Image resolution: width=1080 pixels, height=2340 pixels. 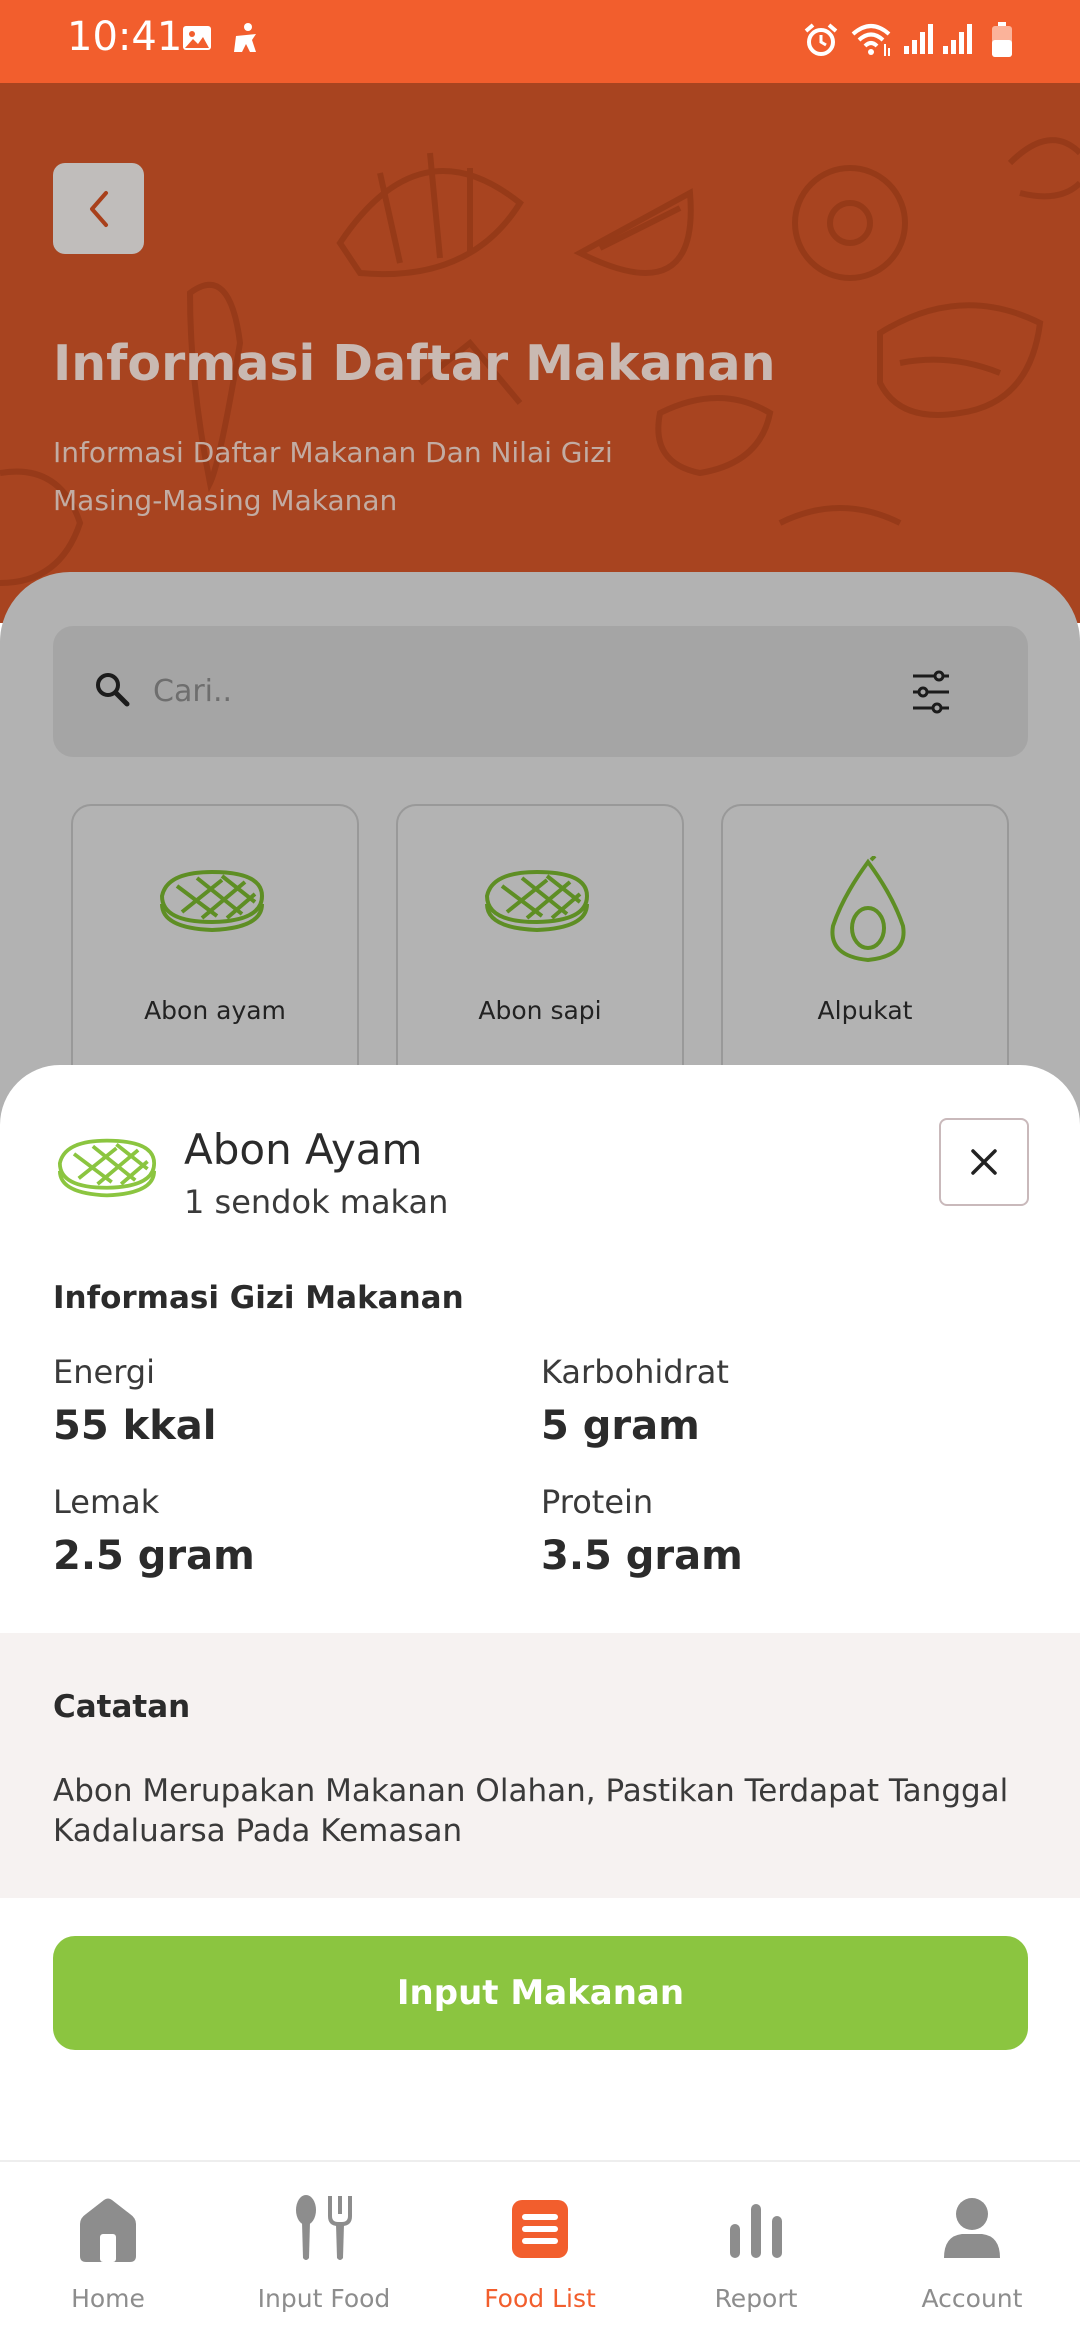 What do you see at coordinates (154, 1556) in the screenshot?
I see `nutrient-value-lemak: 2.5 gram` at bounding box center [154, 1556].